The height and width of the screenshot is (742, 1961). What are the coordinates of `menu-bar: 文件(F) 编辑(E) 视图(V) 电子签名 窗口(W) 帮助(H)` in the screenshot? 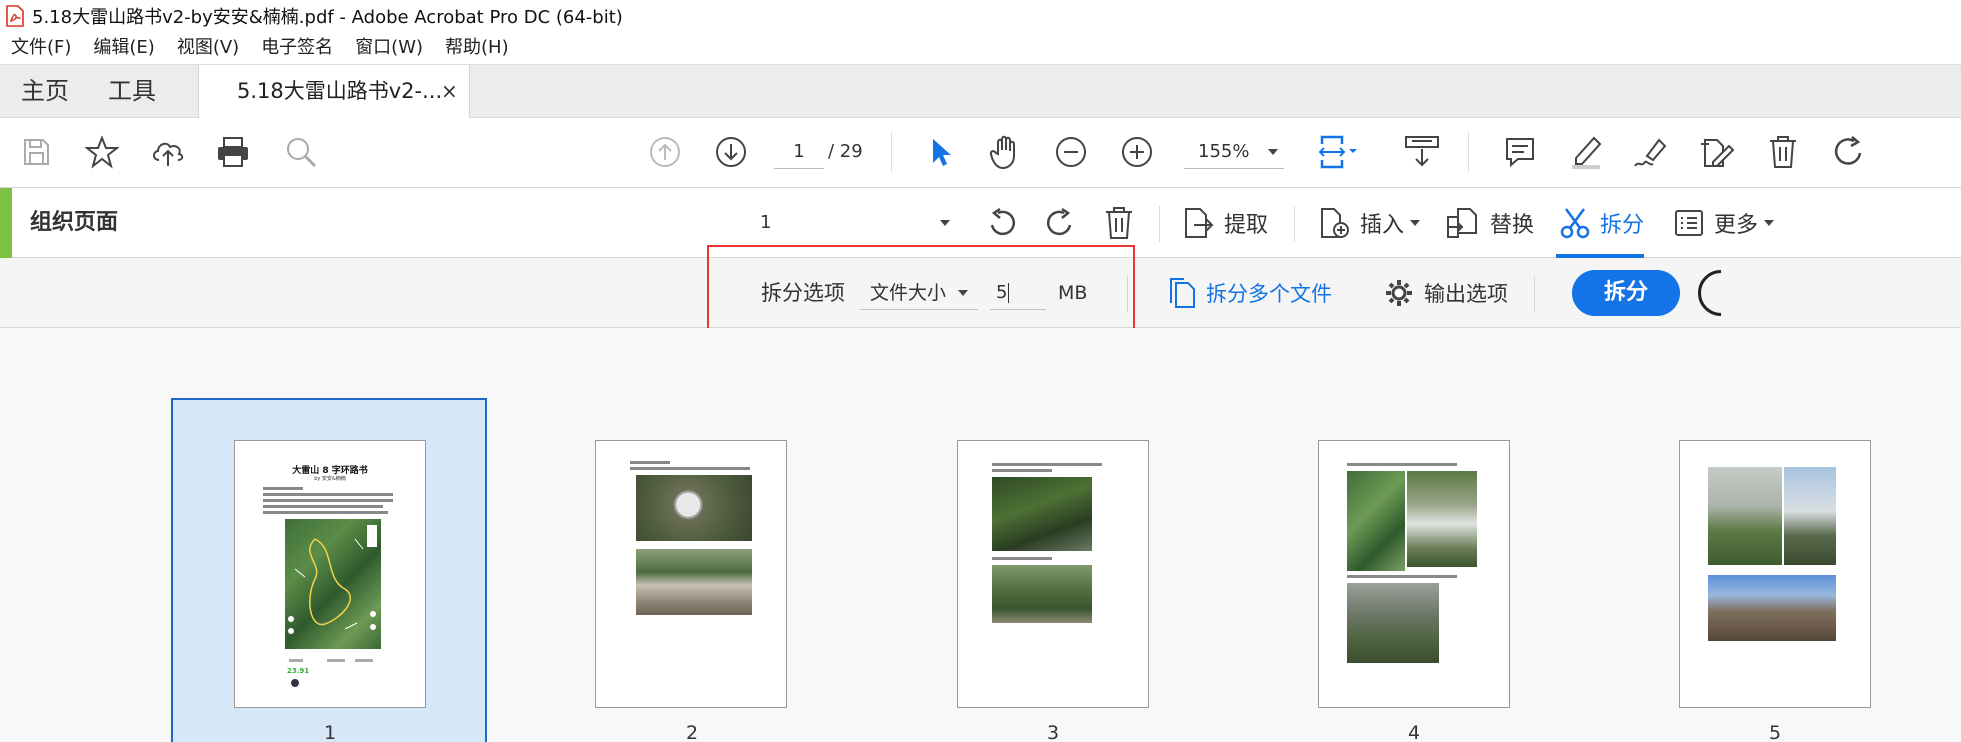 It's located at (980, 48).